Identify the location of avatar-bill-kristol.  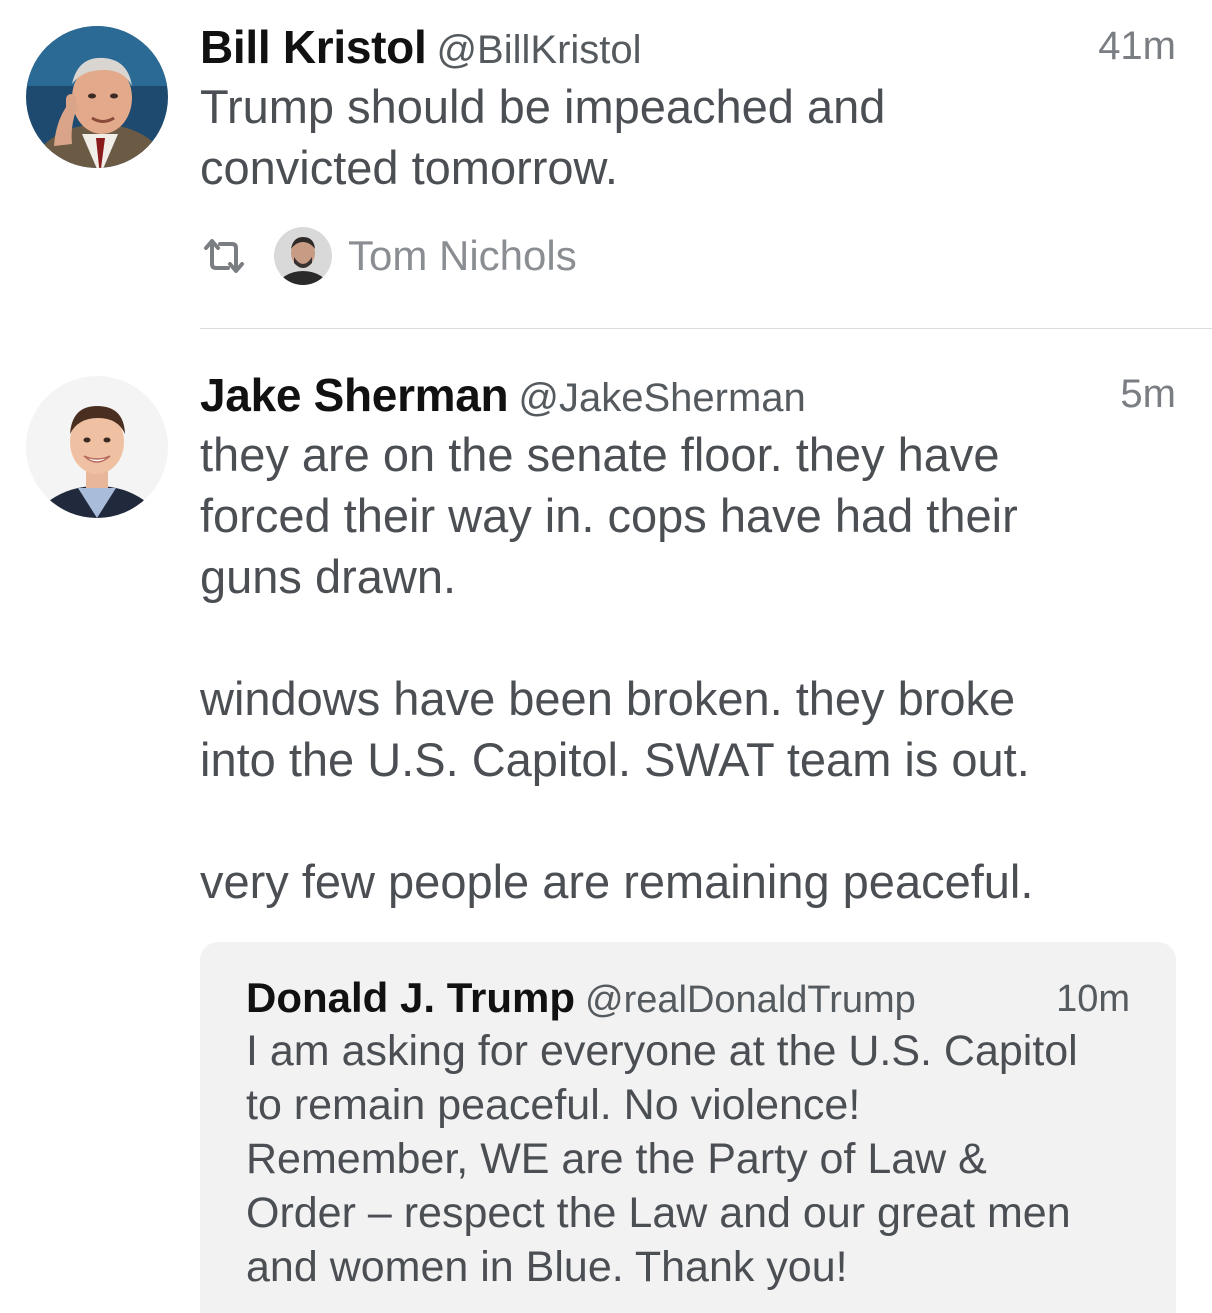
(97, 97).